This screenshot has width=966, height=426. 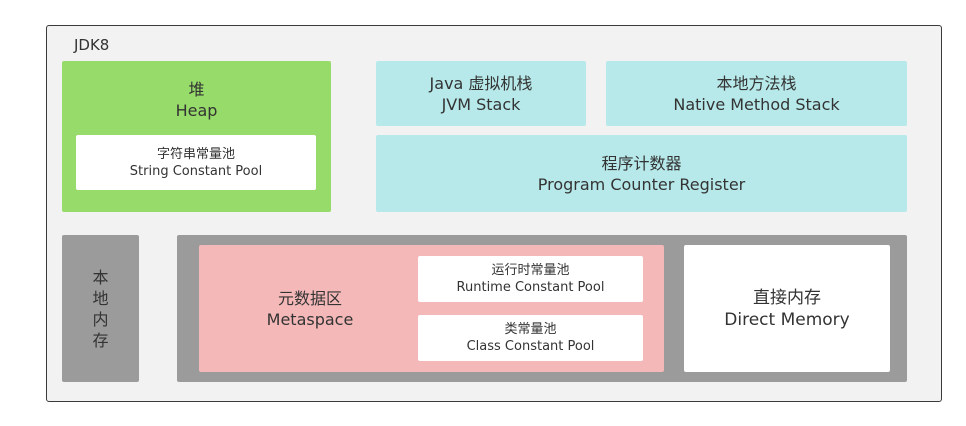 I want to click on jvm-stack-name-cn: Java 虚拟机栈, so click(x=481, y=83).